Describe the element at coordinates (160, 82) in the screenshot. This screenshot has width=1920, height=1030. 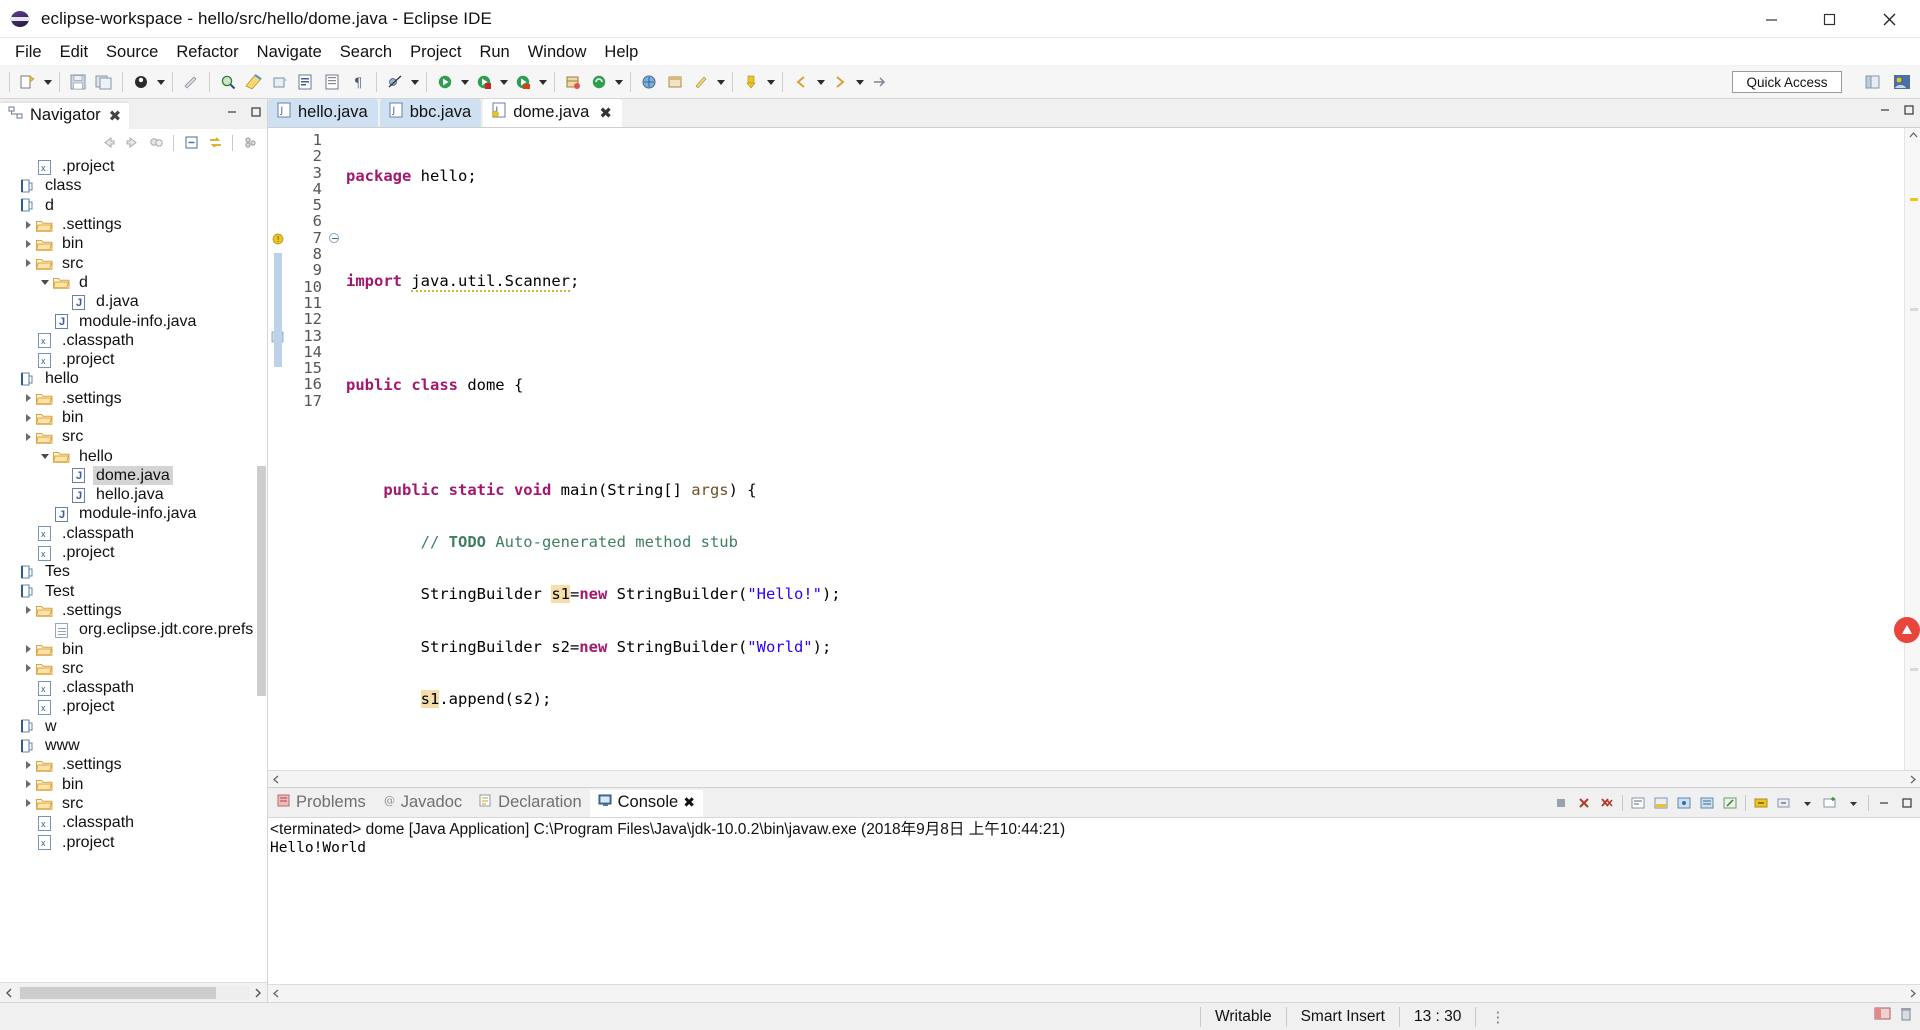
I see `print-dropdown-icon` at that location.